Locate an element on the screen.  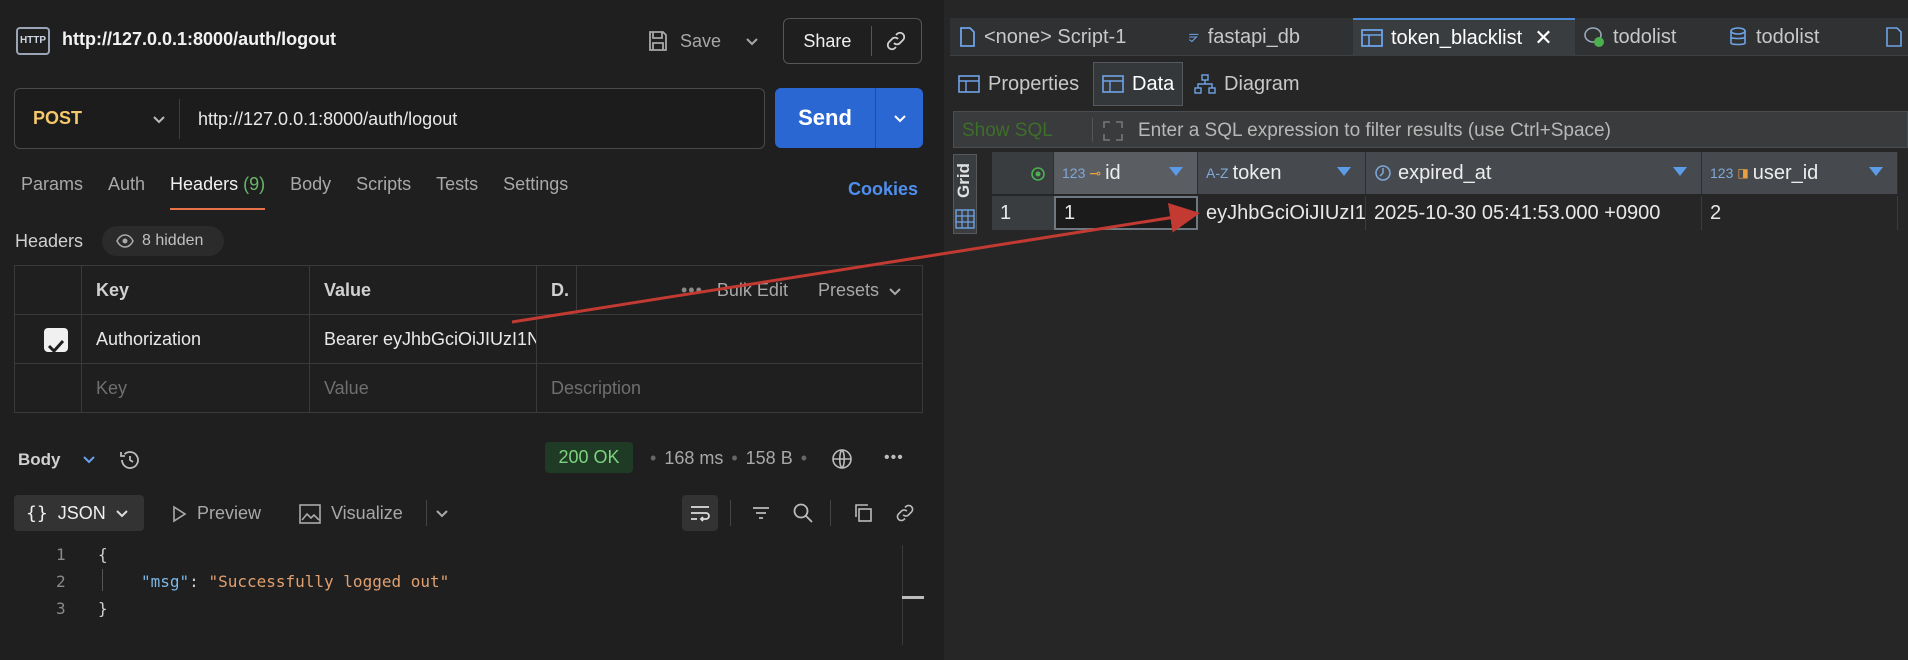
send-button: Send is located at coordinates (825, 118).